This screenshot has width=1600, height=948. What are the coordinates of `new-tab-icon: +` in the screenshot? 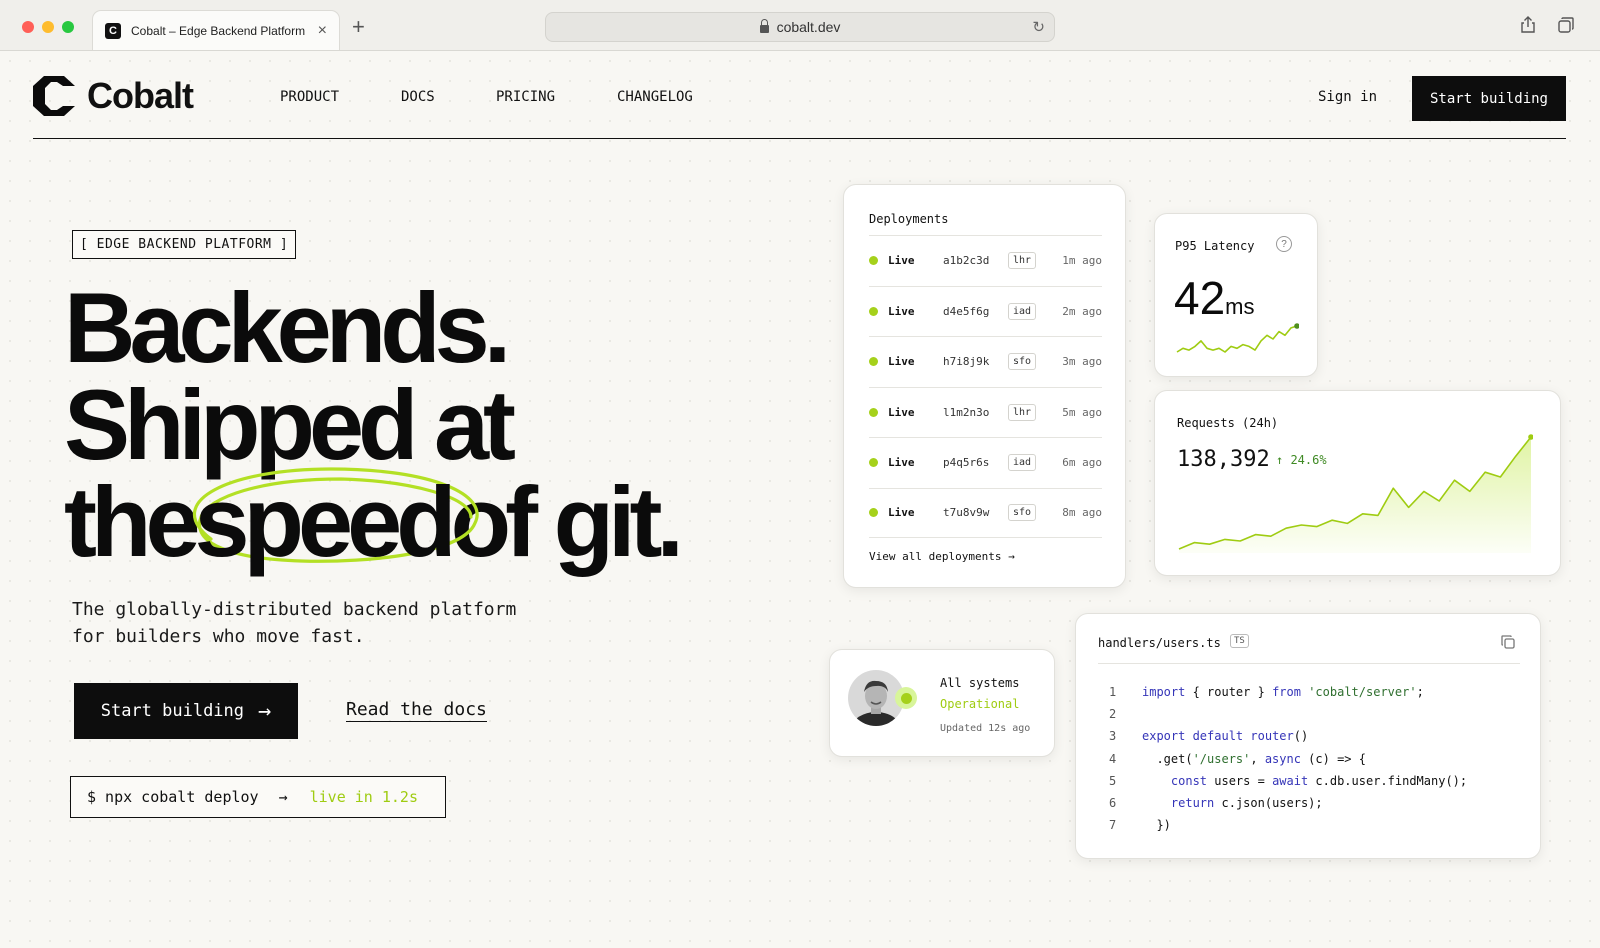 It's located at (358, 27).